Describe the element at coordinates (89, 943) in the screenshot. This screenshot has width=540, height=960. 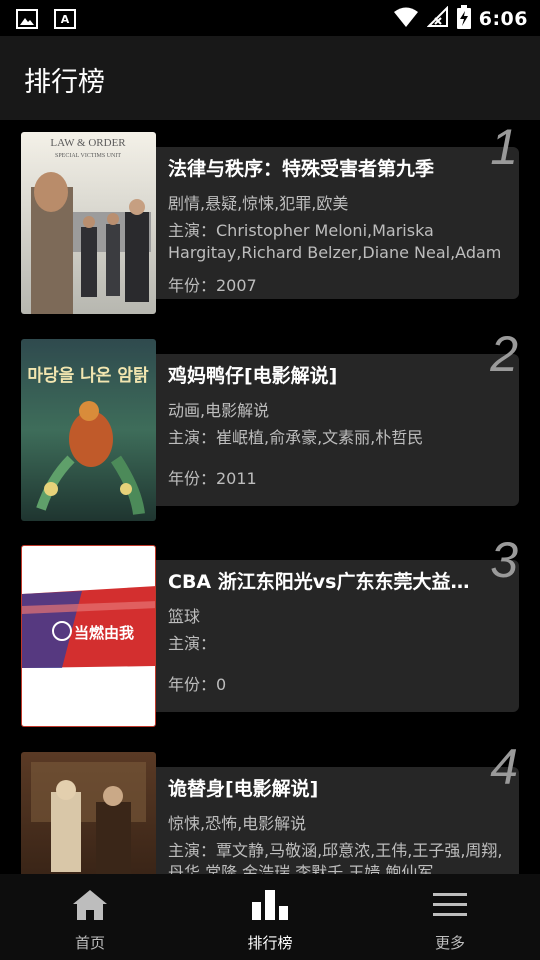
I see `nav-home-label: 首页` at that location.